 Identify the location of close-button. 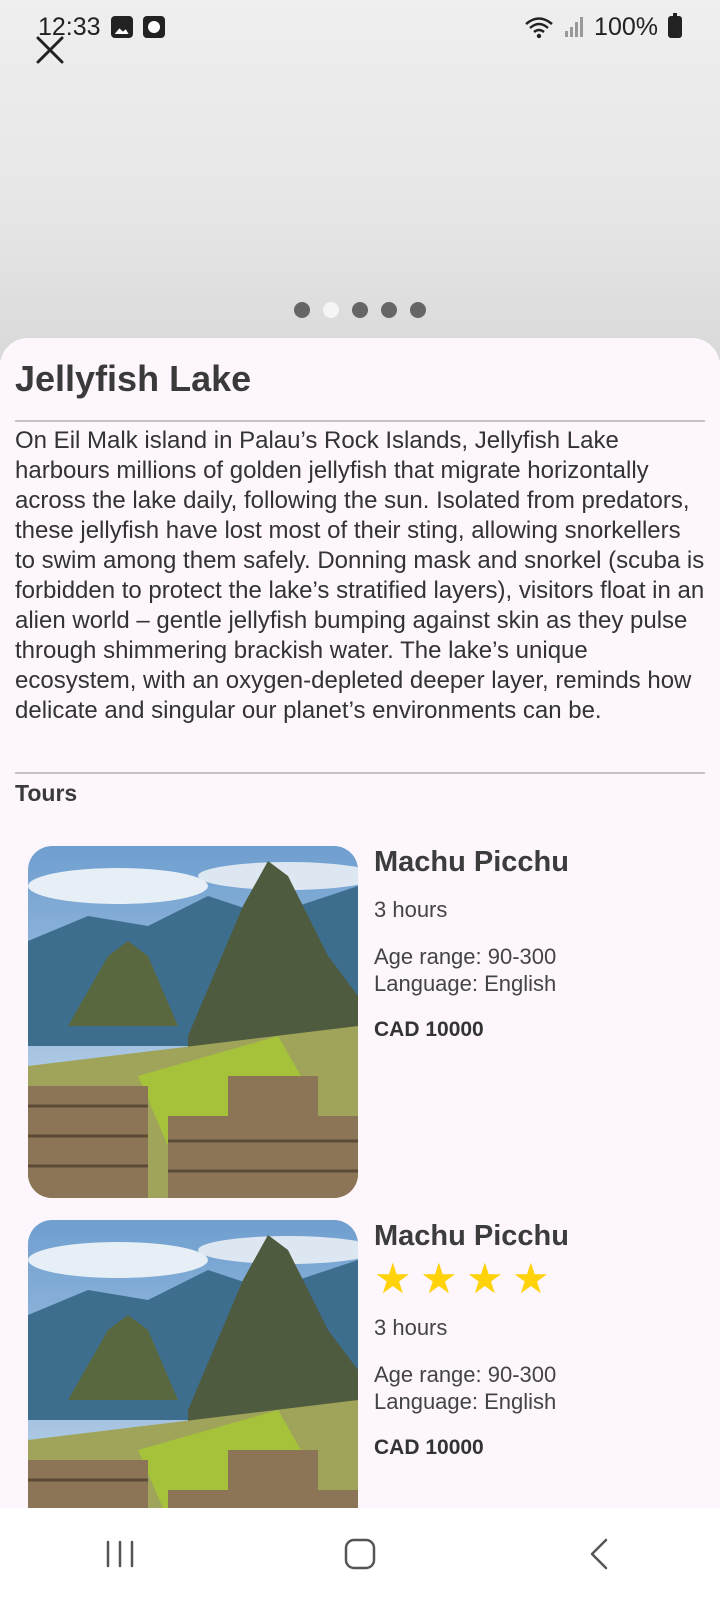
(50, 50).